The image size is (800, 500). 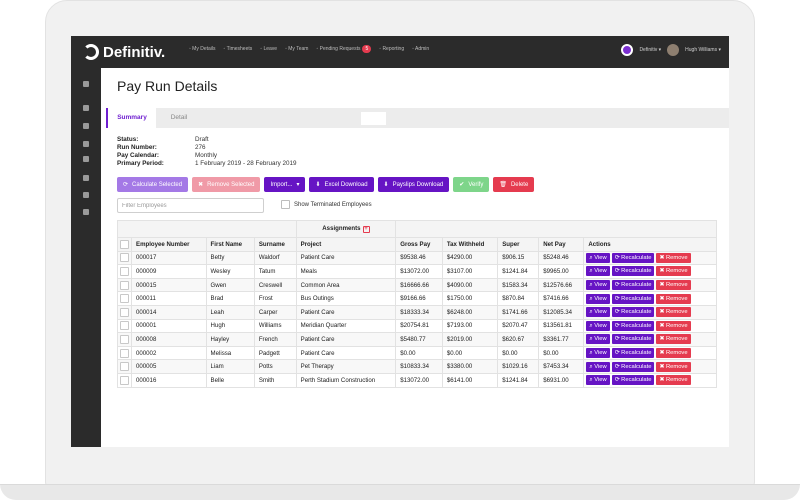 What do you see at coordinates (471, 184) in the screenshot?
I see `verify-button: ✔ Verify` at bounding box center [471, 184].